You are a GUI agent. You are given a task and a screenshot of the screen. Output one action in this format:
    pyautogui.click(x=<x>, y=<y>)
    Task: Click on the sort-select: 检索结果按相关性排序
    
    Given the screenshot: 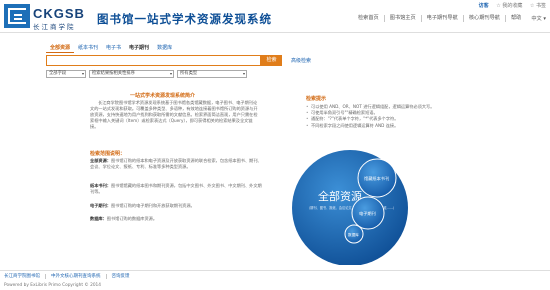 What is the action you would take?
    pyautogui.click(x=131, y=74)
    